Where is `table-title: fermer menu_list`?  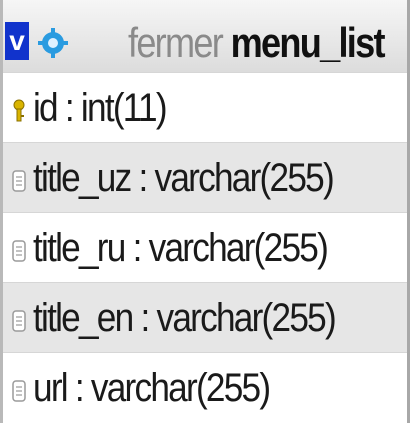 table-title: fermer menu_list is located at coordinates (257, 43).